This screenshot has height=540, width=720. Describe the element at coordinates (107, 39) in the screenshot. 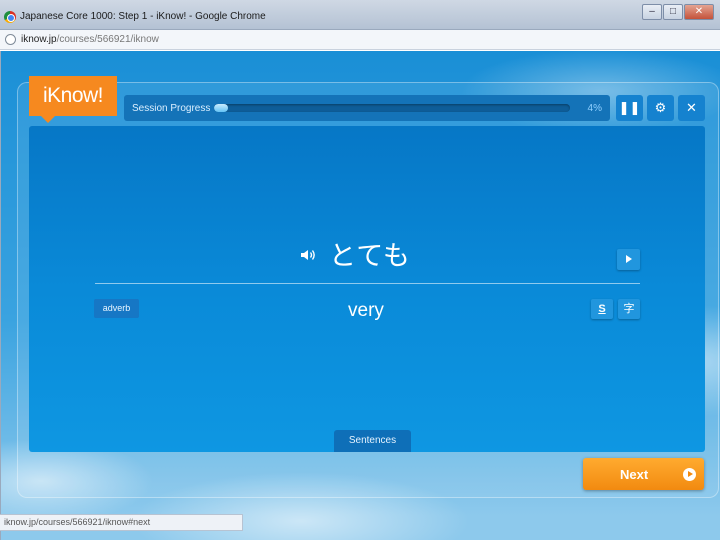

I see `url-path: /courses/566921/iknow` at that location.